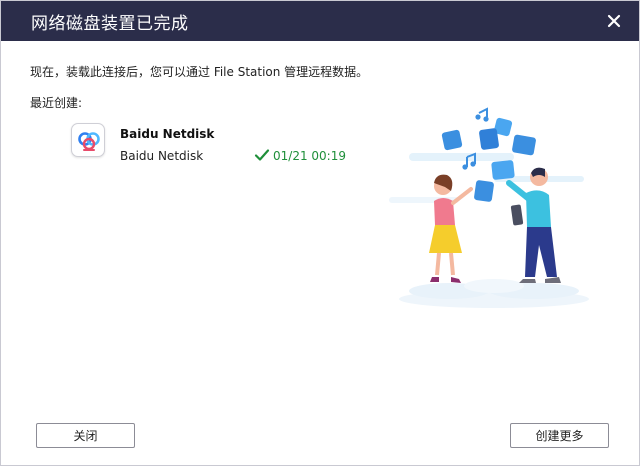 This screenshot has width=640, height=466. What do you see at coordinates (85, 435) in the screenshot?
I see `close-button: 关闭` at bounding box center [85, 435].